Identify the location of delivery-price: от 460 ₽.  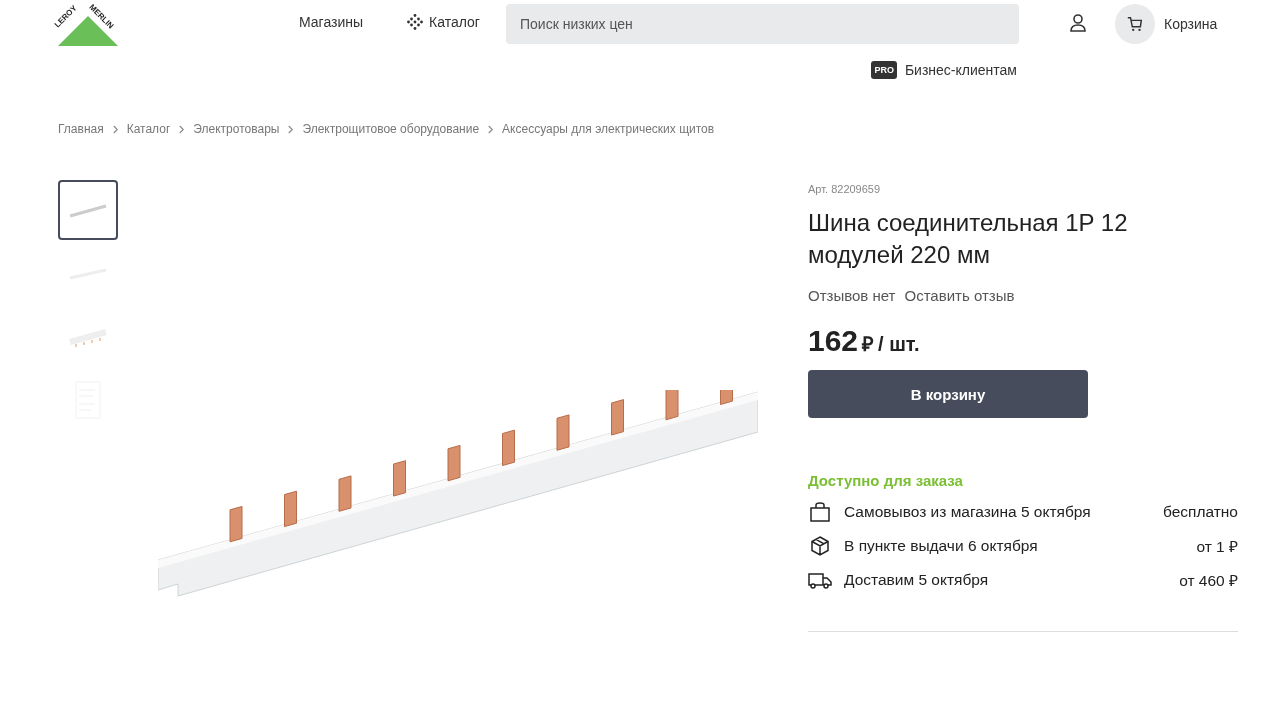
(1208, 581).